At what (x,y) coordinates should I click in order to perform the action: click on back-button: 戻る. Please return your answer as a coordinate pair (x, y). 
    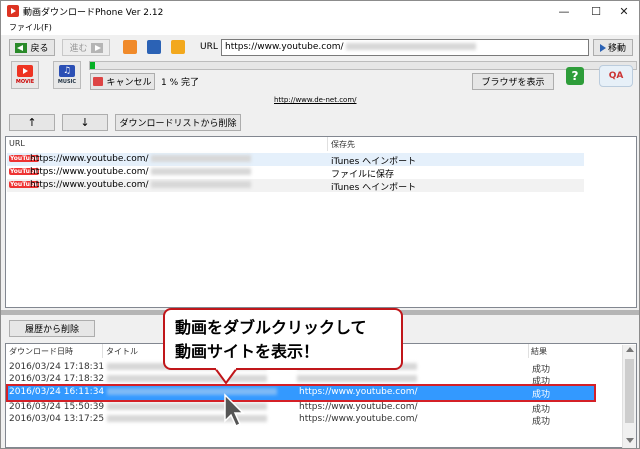
    Looking at the image, I should click on (32, 47).